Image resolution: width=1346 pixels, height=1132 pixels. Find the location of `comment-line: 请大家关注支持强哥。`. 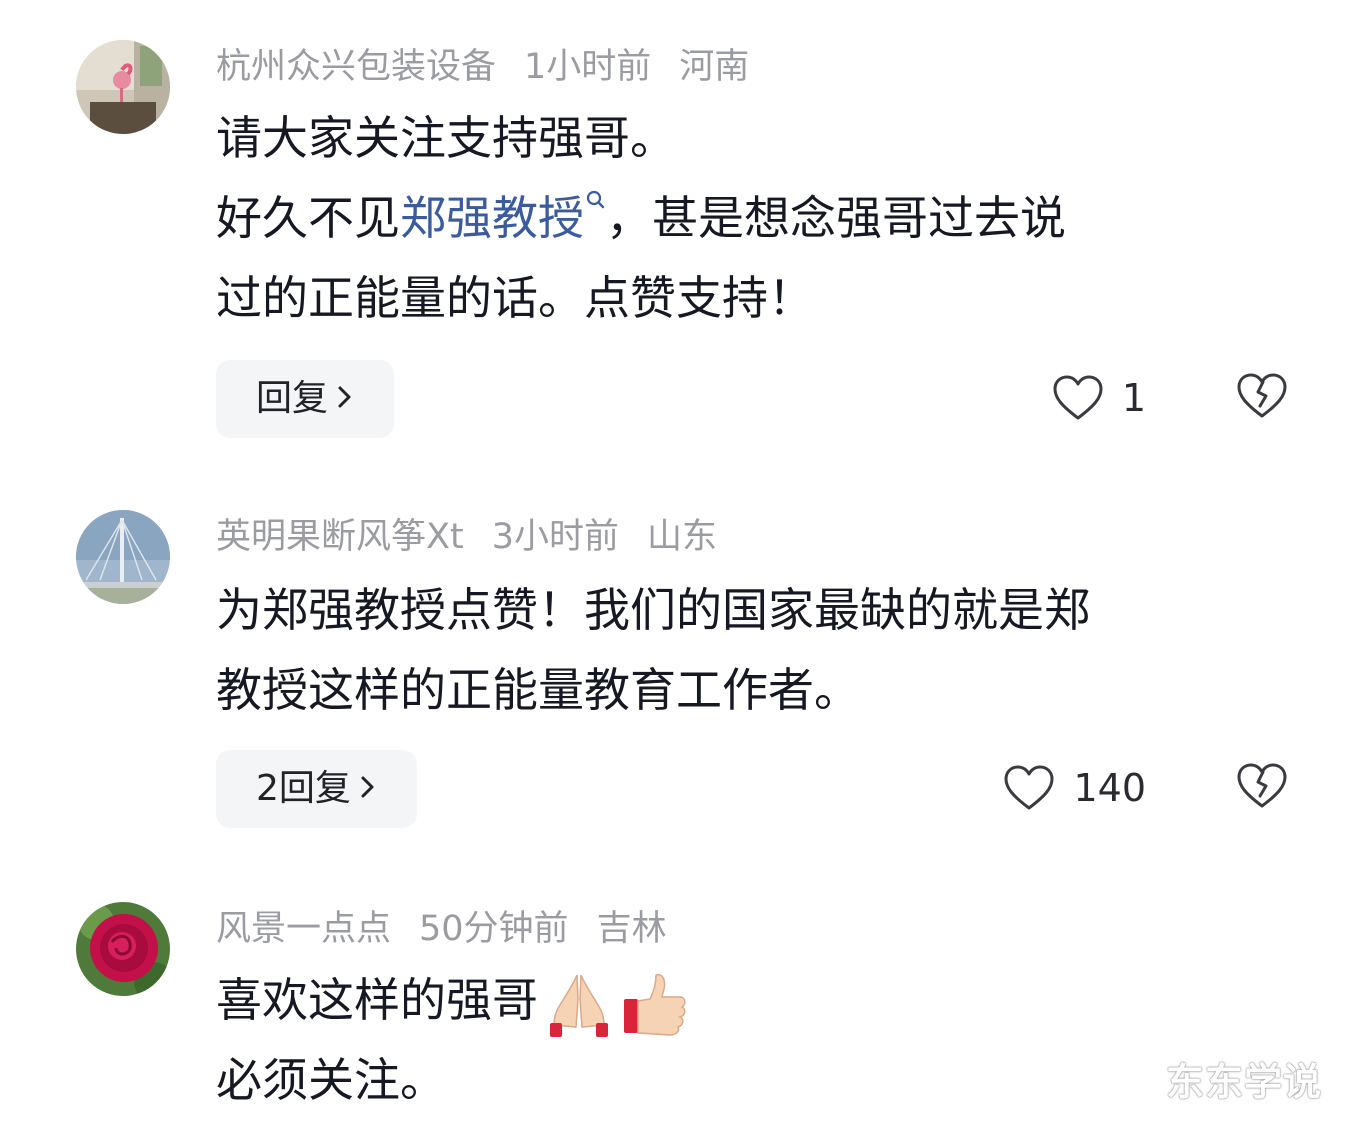

comment-line: 请大家关注支持强哥。 is located at coordinates (446, 138).